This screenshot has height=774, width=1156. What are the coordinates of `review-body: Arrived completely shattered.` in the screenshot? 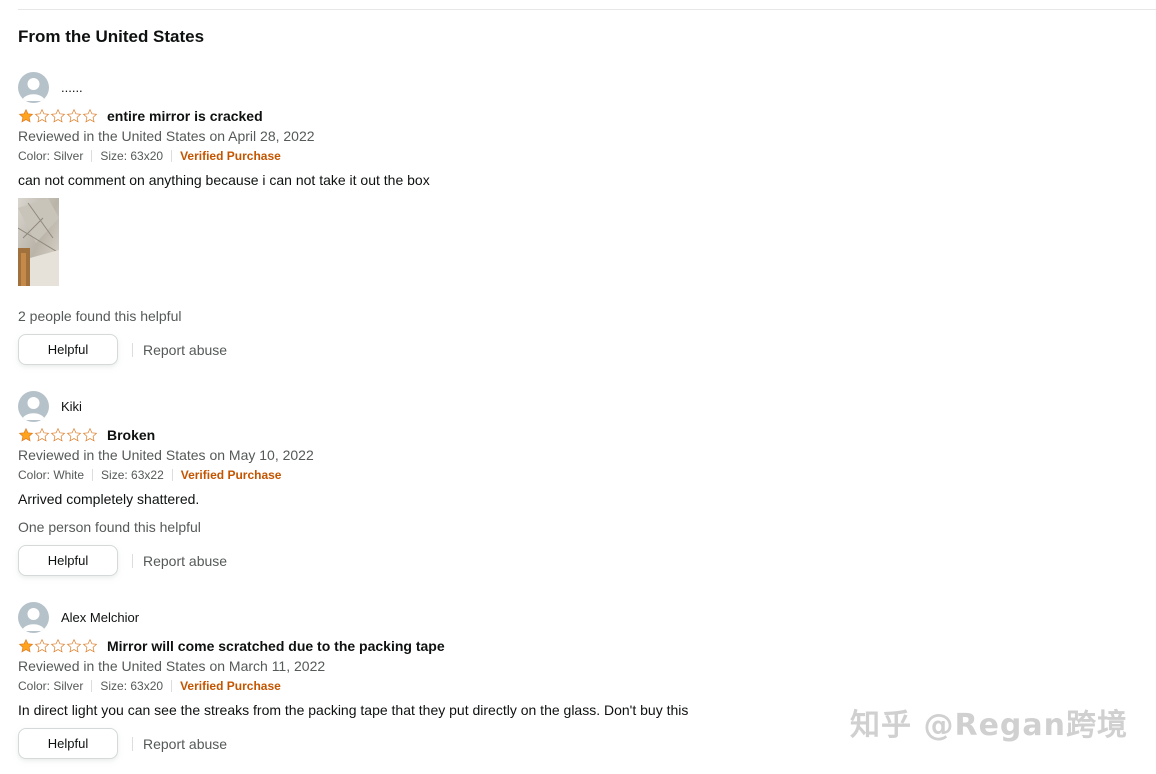 It's located at (109, 499).